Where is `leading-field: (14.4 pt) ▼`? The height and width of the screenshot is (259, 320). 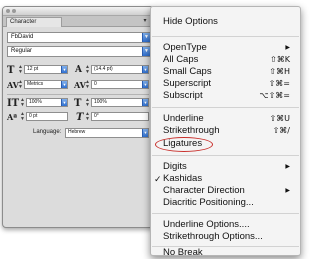
leading-field: (14.4 pt) ▼ is located at coordinates (120, 69).